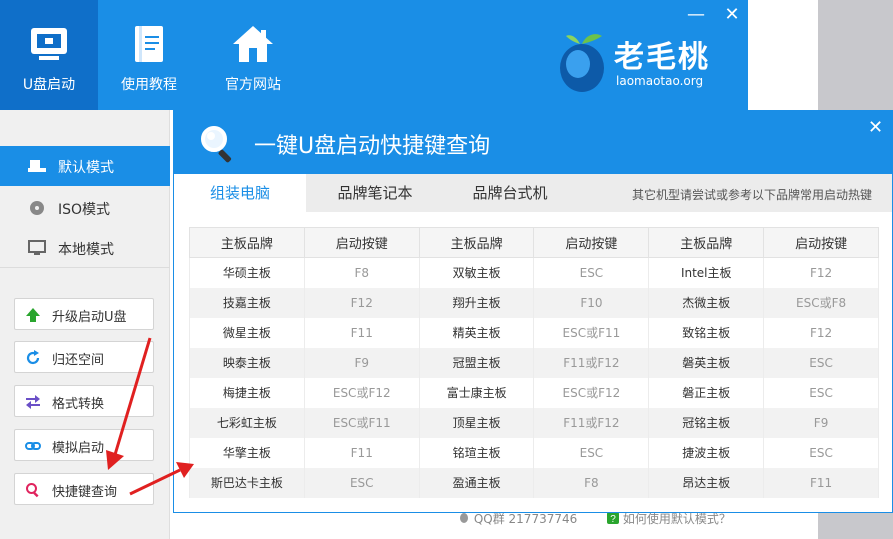 Image resolution: width=893 pixels, height=539 pixels. Describe the element at coordinates (85, 267) in the screenshot. I see `divider` at that location.